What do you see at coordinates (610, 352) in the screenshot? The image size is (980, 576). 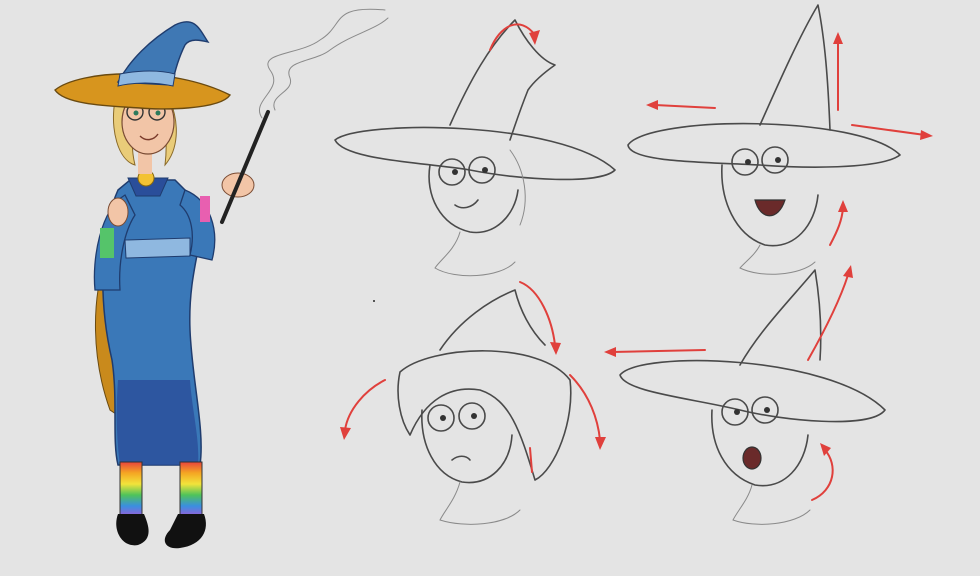 I see `arrow-head-left` at bounding box center [610, 352].